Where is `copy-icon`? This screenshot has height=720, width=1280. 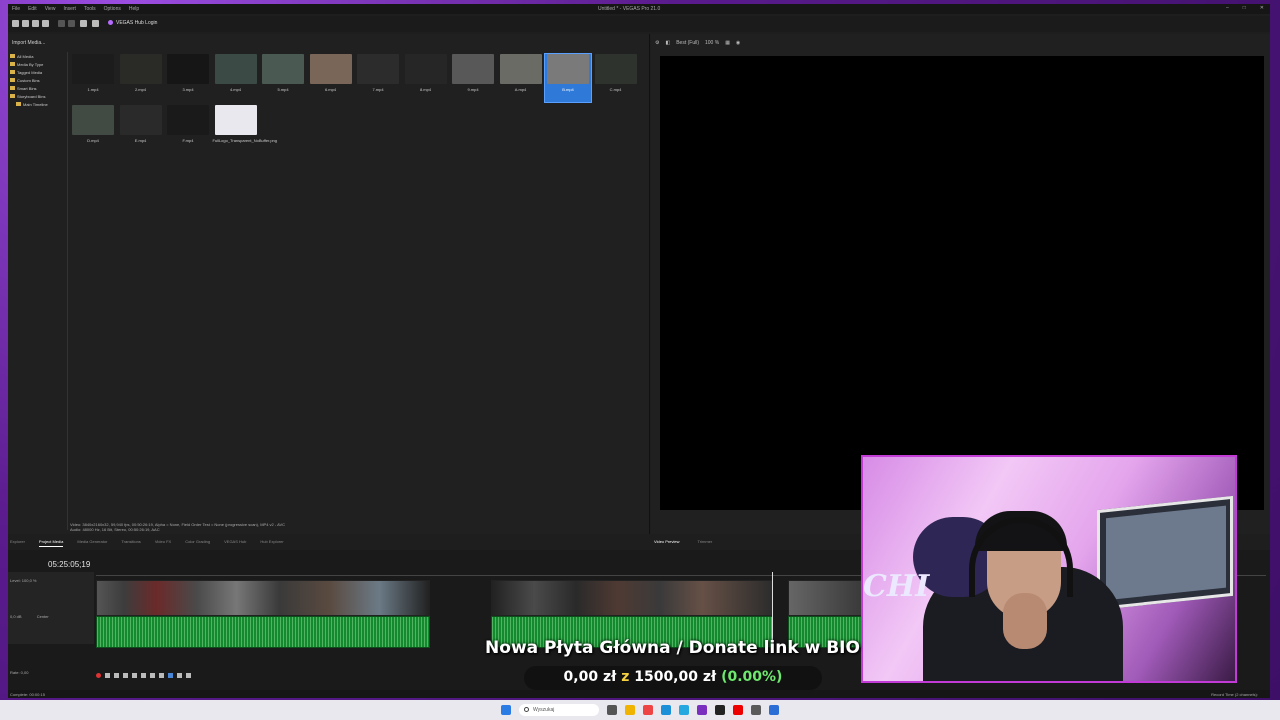
copy-icon is located at coordinates (71, 23).